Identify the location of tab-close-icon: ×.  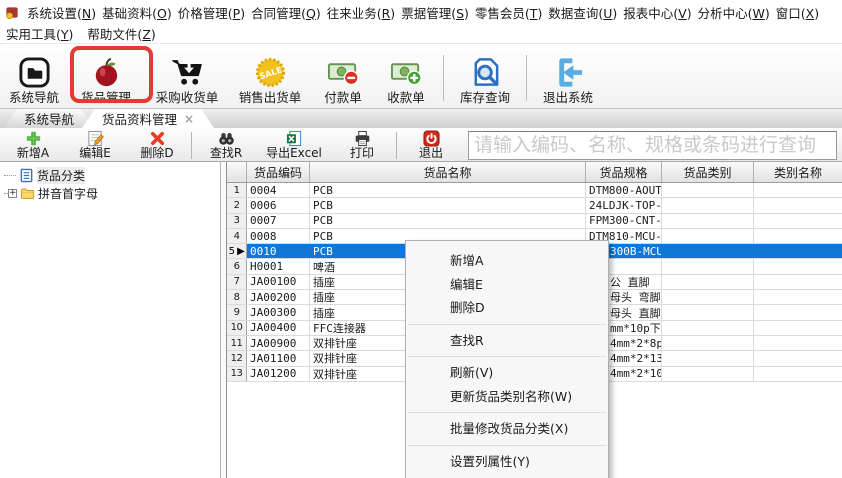
(189, 119).